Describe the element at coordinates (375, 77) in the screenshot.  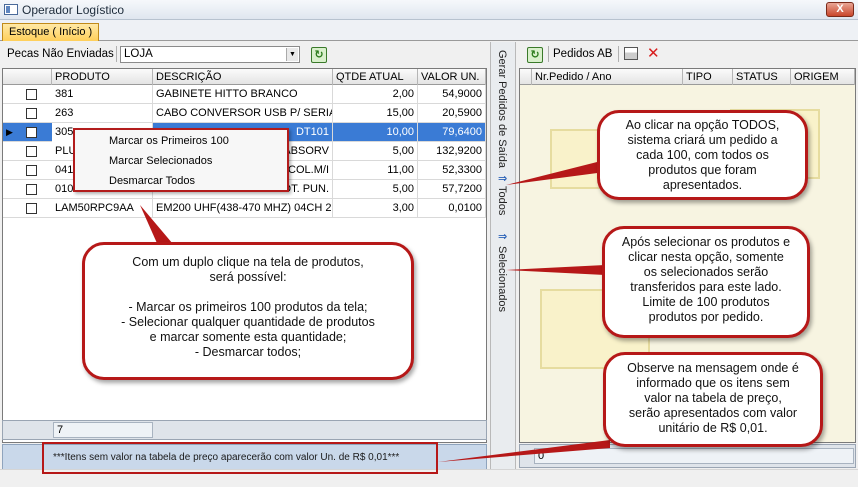
I see `header-qtde: QTDE ATUAL` at that location.